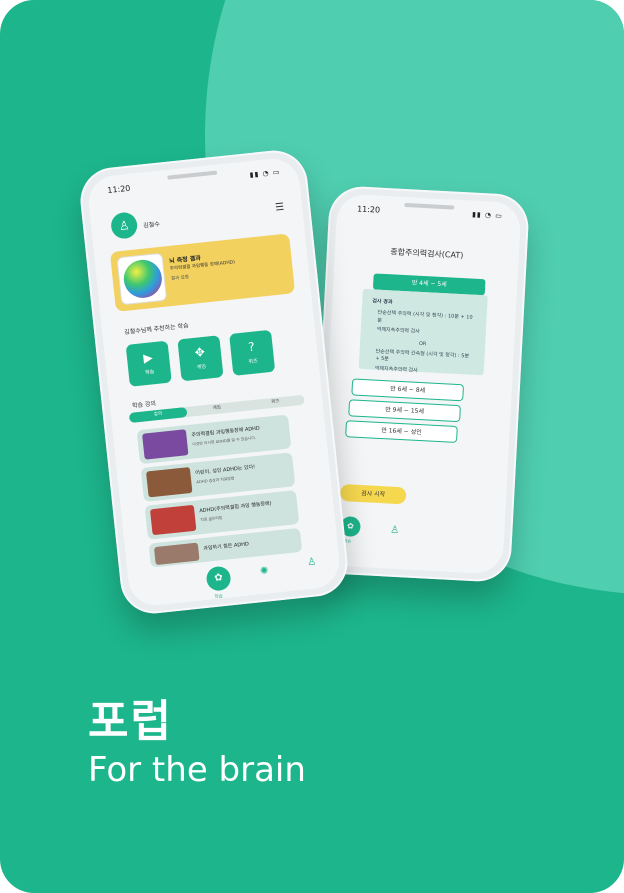  What do you see at coordinates (408, 390) in the screenshot?
I see `age-button-6-8: 만 6세 ~ 8세` at bounding box center [408, 390].